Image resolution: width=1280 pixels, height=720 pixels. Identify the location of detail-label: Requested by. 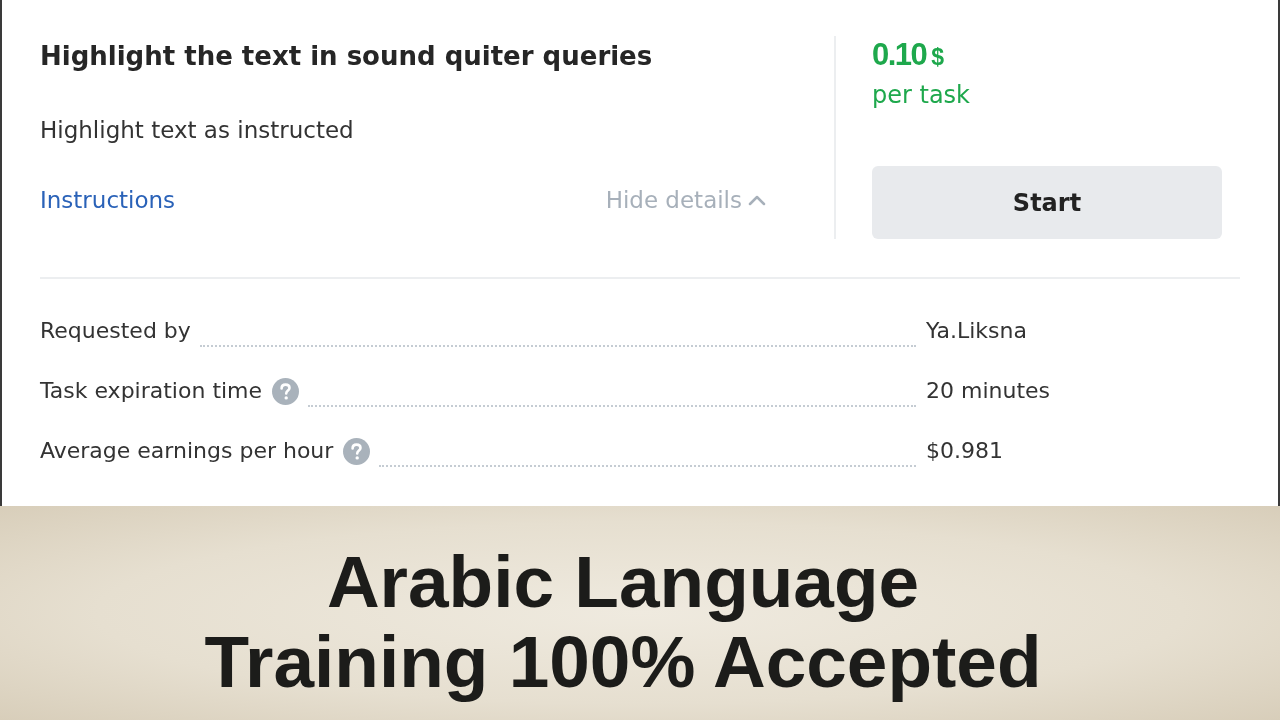
(115, 331).